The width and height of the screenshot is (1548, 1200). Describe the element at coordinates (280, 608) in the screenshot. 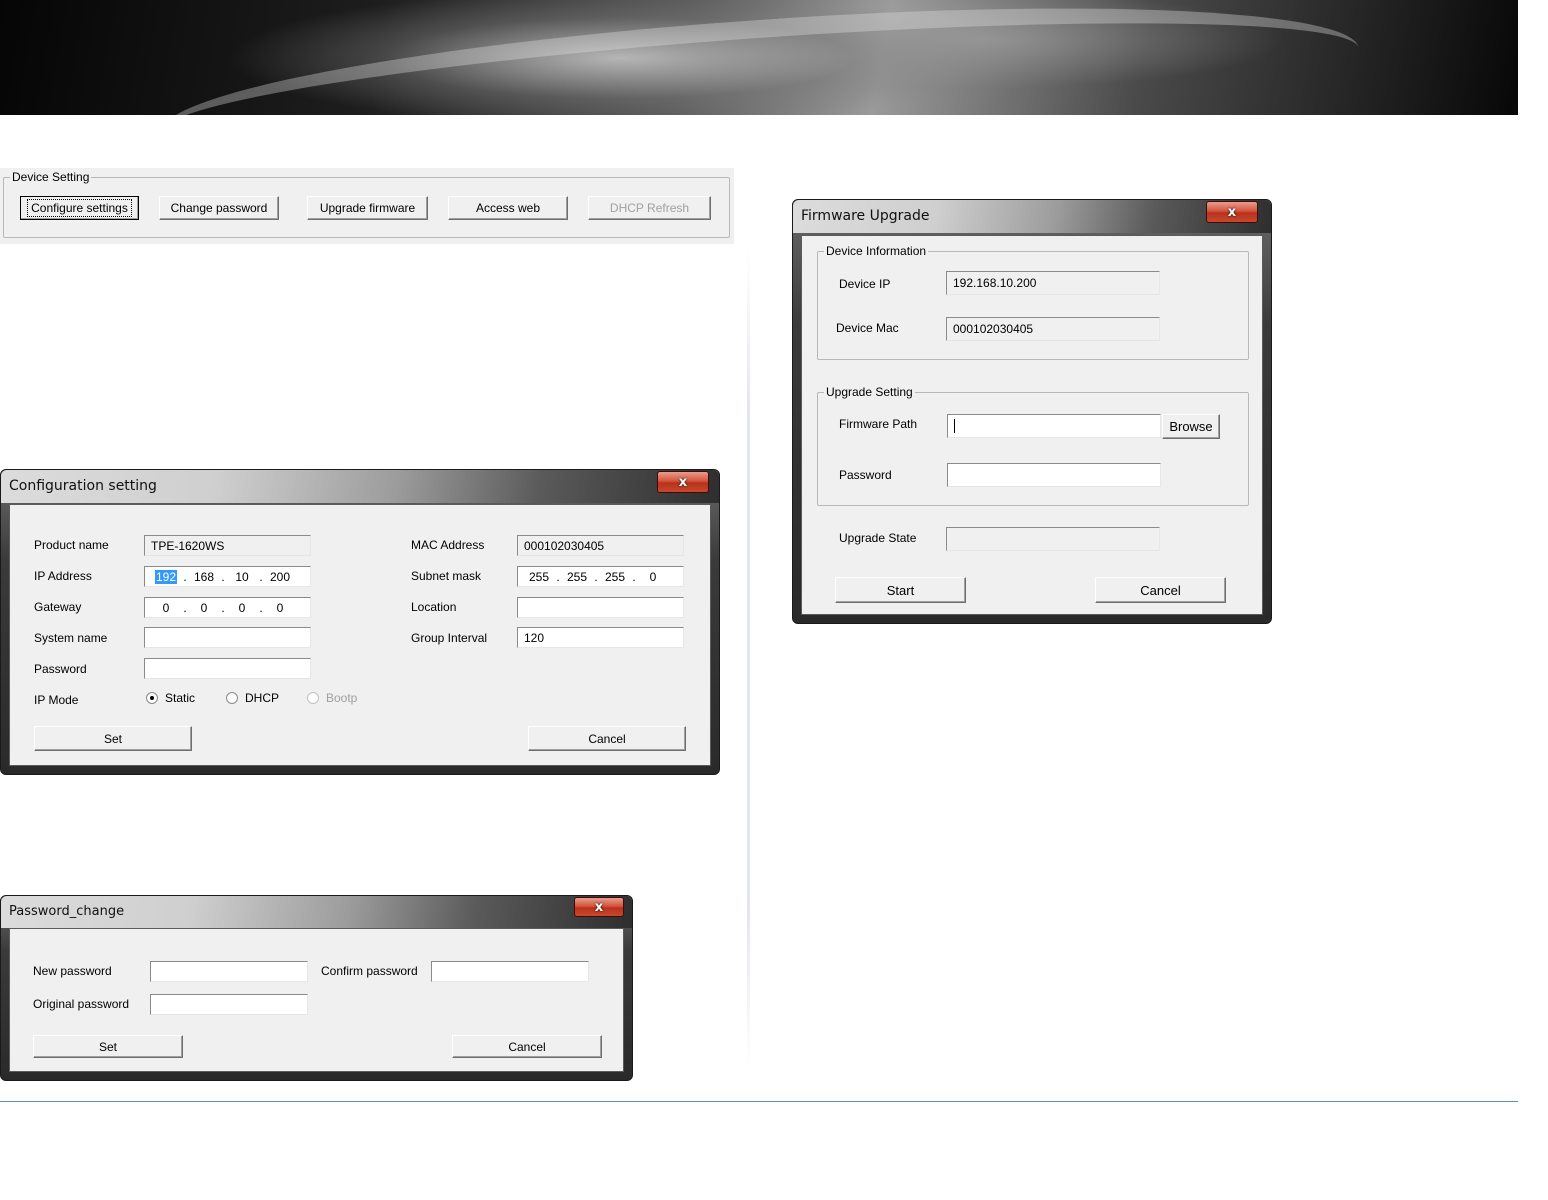

I see `gateway-octet-4: 0` at that location.